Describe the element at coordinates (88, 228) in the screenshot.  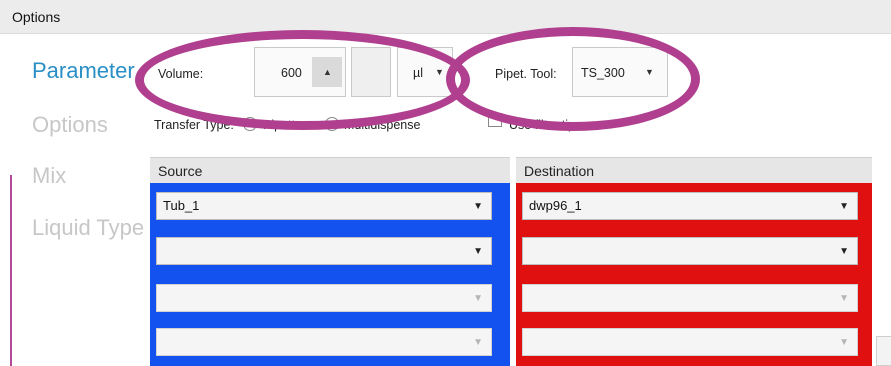
I see `nav-item-liquid-type: Liquid Type` at that location.